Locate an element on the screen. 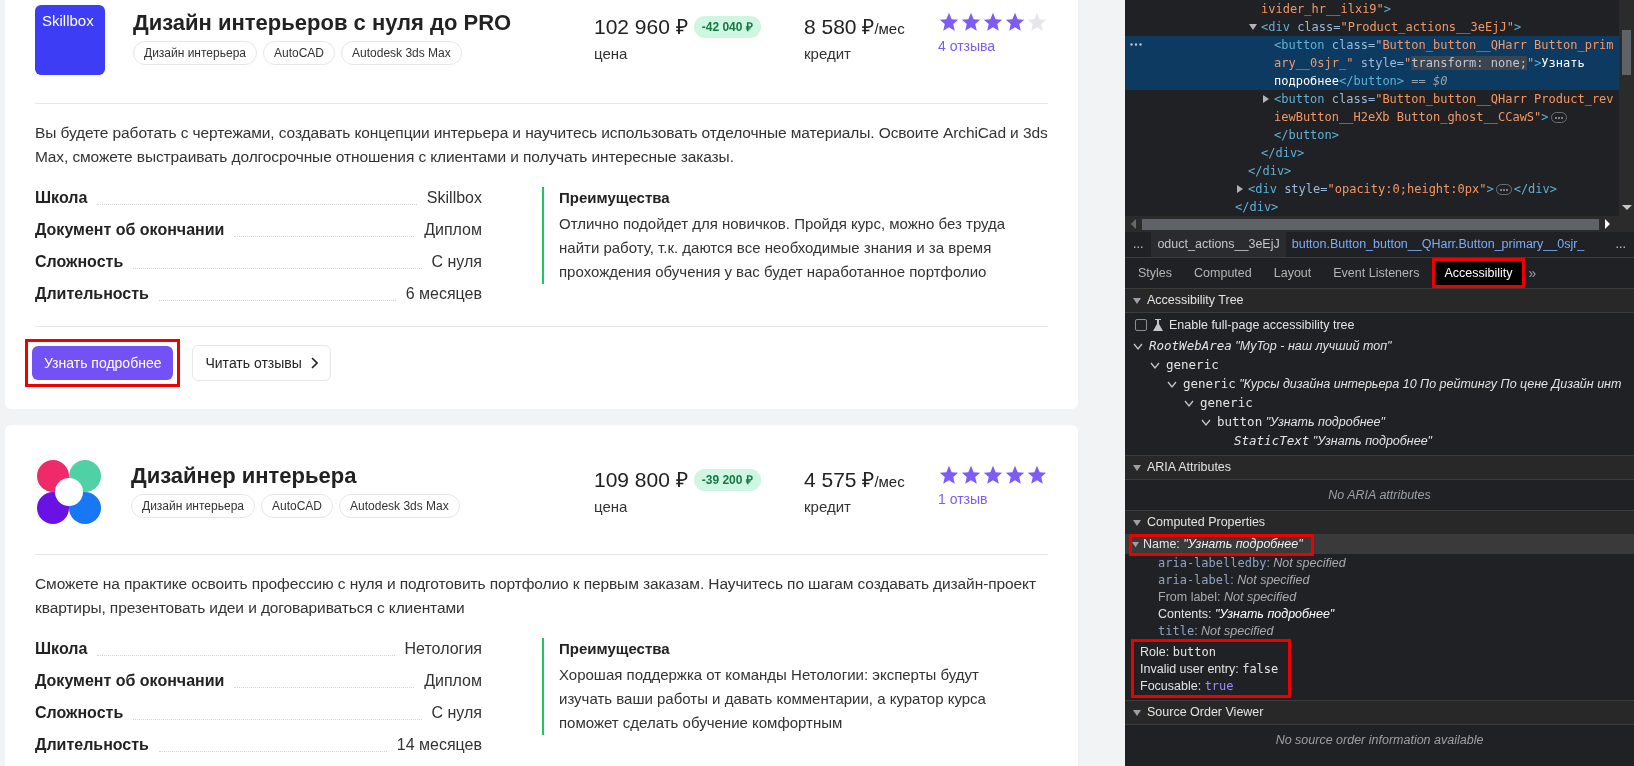 Image resolution: width=1634 pixels, height=766 pixels. html-code-line: <div class="Product_actions__3eEjJ"> is located at coordinates (1440, 27).